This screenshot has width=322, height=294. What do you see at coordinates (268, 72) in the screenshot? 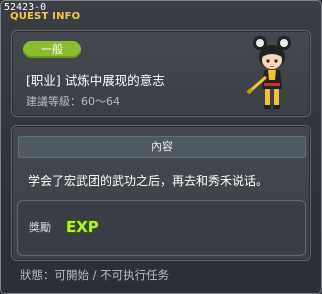
I see `npc-portrait-image` at bounding box center [268, 72].